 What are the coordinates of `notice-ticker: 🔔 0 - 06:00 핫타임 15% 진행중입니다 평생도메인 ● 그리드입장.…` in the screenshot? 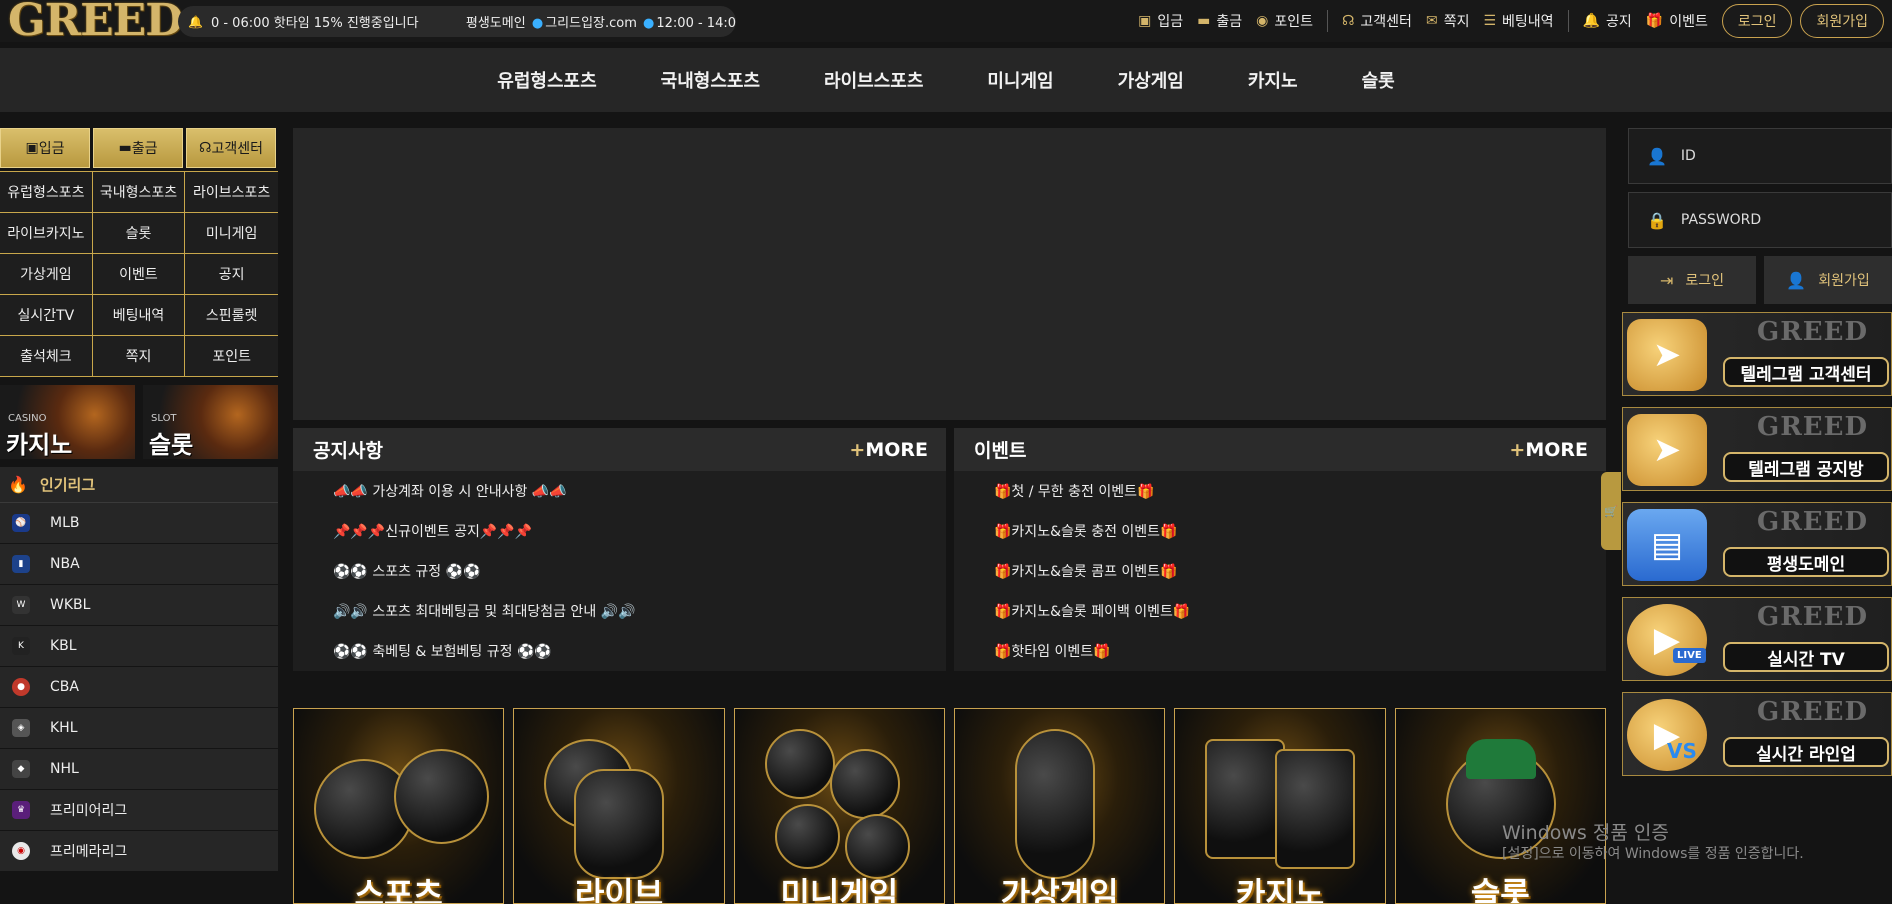 It's located at (457, 21).